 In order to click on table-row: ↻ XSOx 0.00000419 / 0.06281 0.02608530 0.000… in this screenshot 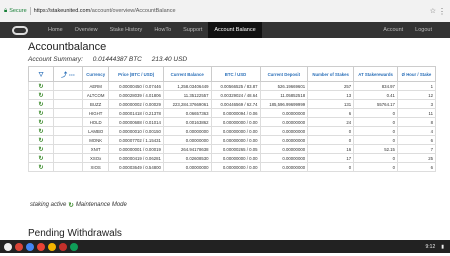, I will do `click(232, 158)`.